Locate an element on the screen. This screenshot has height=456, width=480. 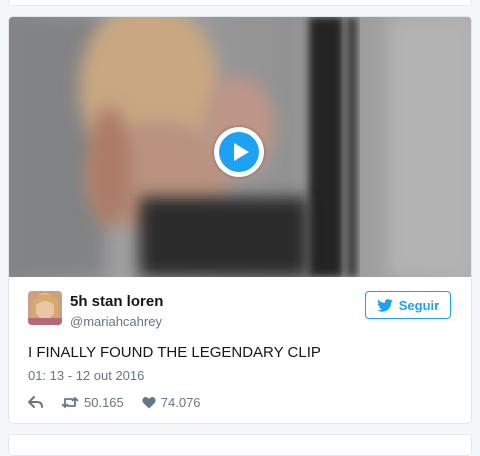
retweet-icon is located at coordinates (70, 402).